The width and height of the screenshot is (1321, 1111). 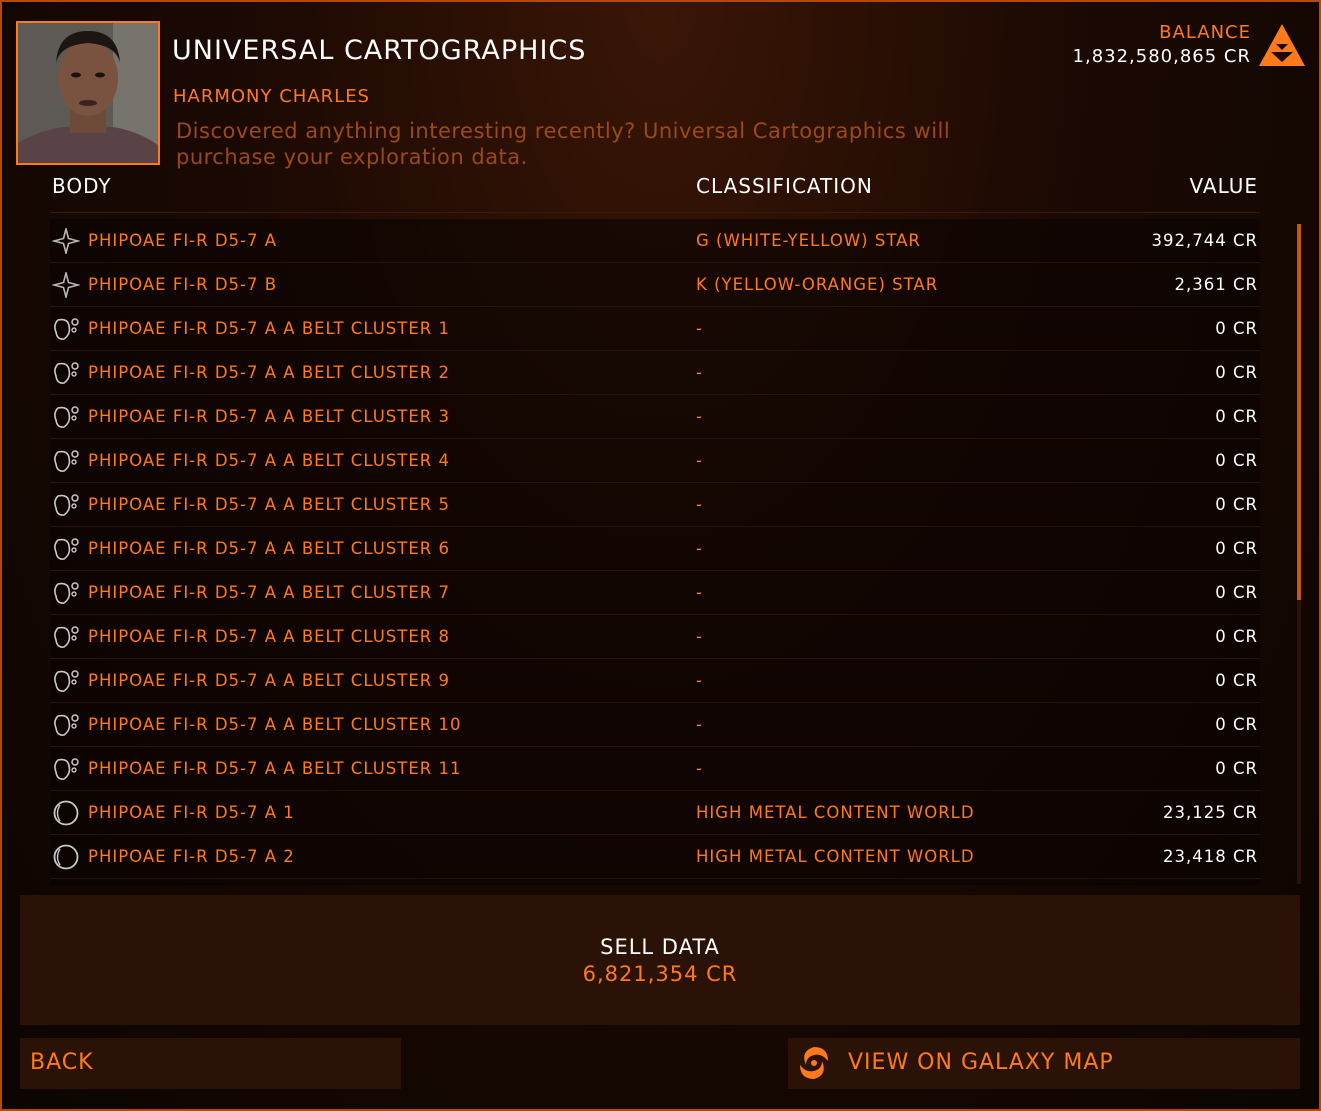 What do you see at coordinates (1205, 32) in the screenshot?
I see `balance-label: BALANCE` at bounding box center [1205, 32].